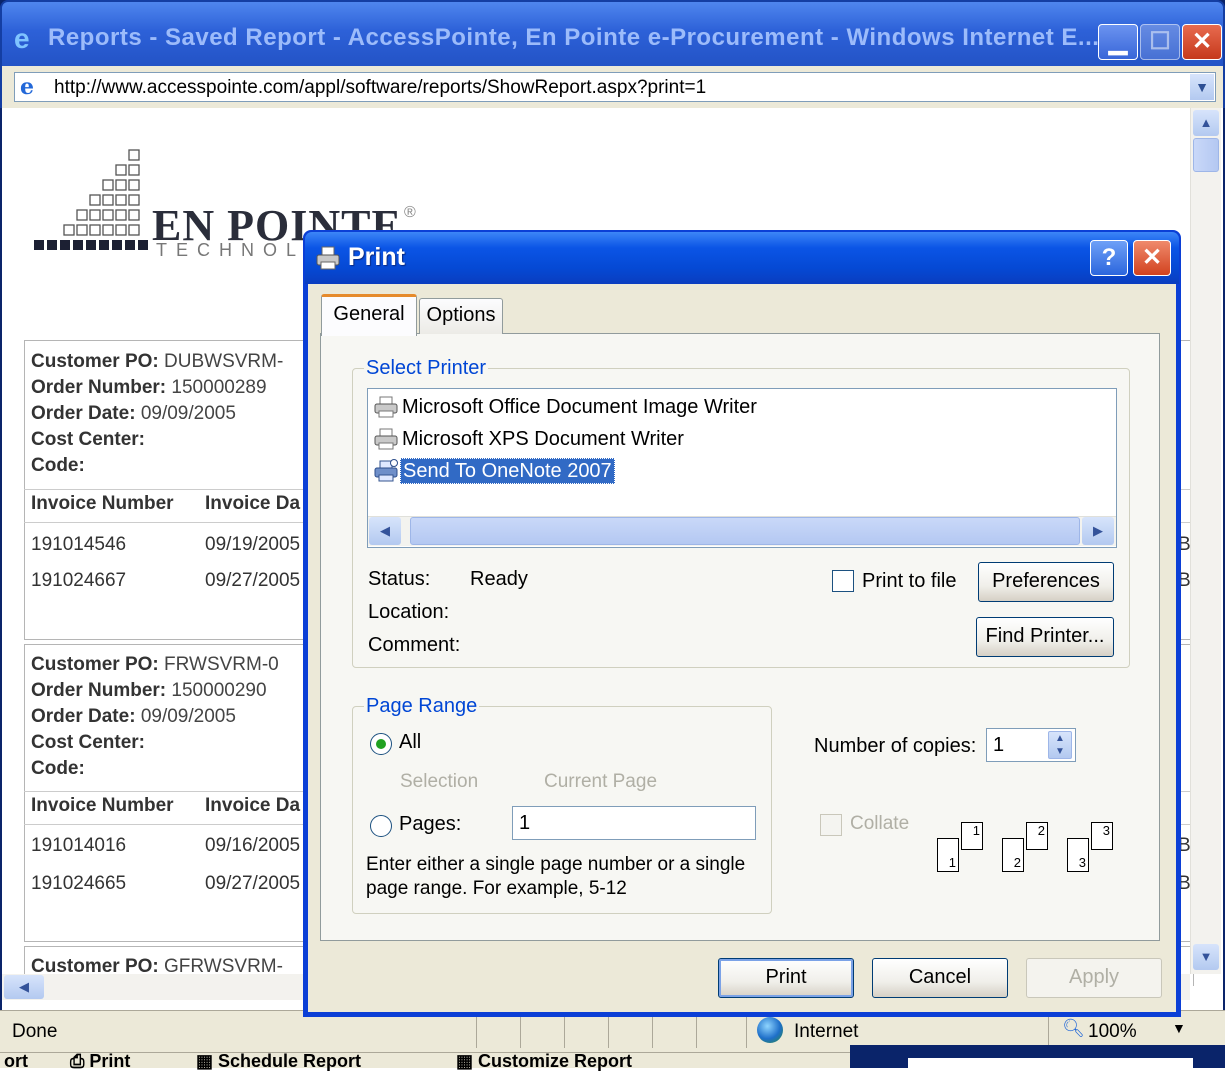 This screenshot has height=1071, width=1225. Describe the element at coordinates (940, 978) in the screenshot. I see `cancel-button: Cancel` at that location.